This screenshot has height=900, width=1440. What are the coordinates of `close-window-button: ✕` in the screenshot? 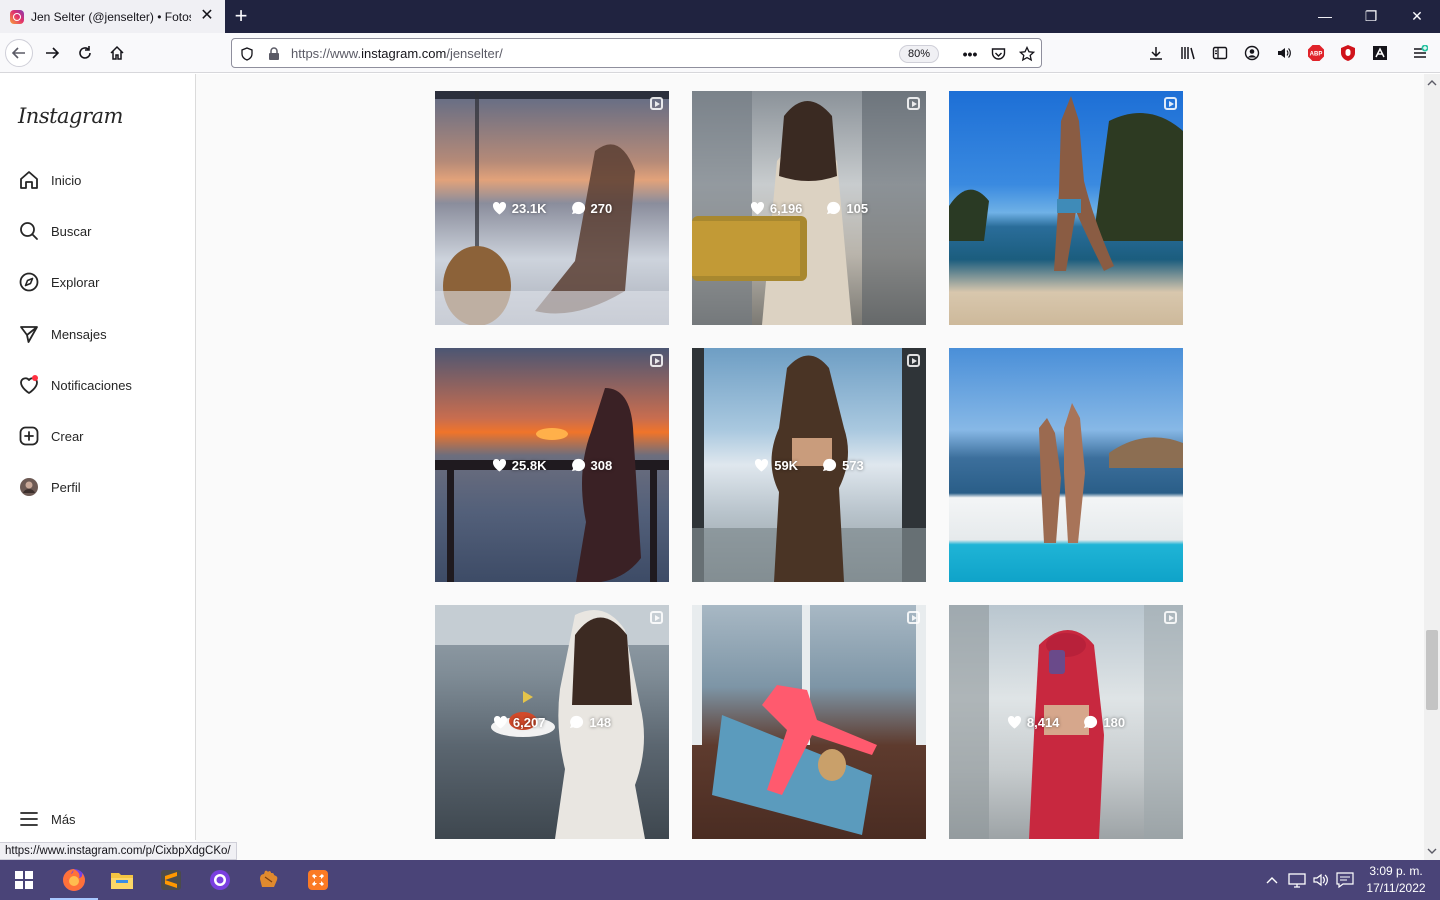 It's located at (1417, 16).